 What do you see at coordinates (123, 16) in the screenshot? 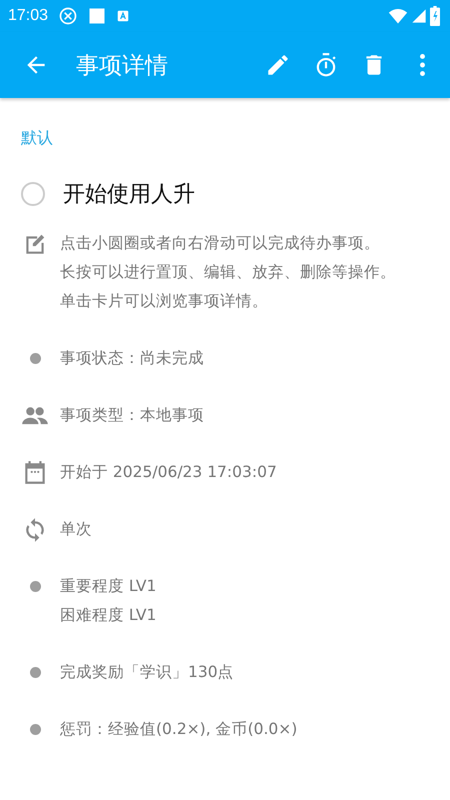
I see `app-icon` at bounding box center [123, 16].